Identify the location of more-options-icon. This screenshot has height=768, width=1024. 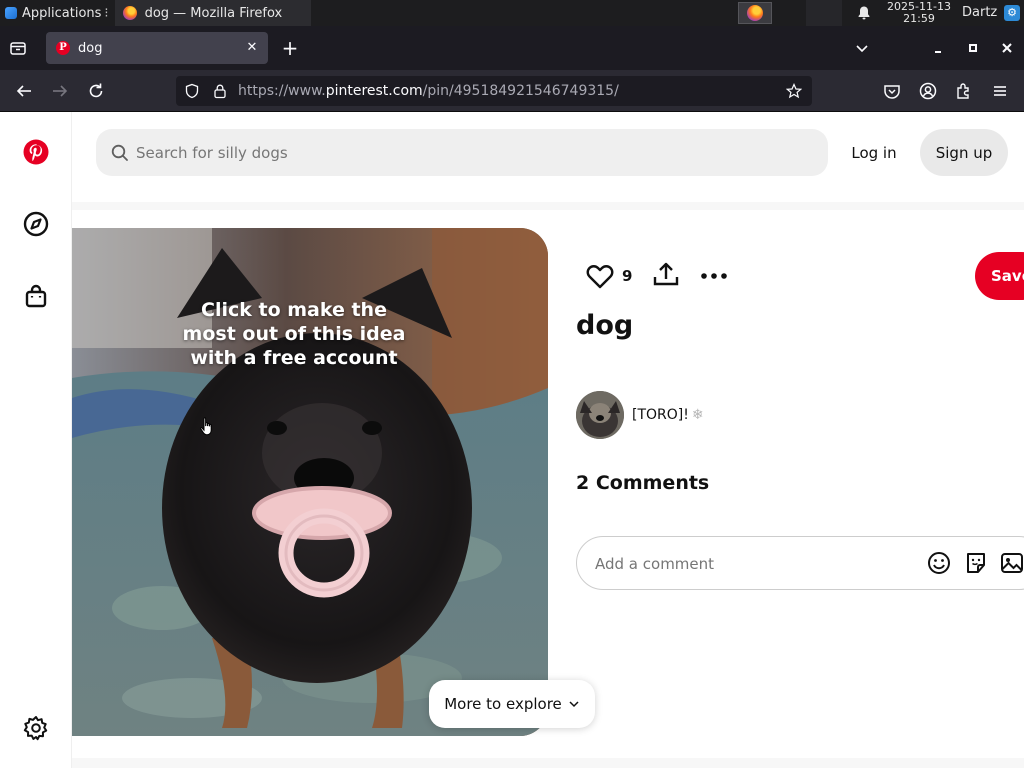
(714, 276).